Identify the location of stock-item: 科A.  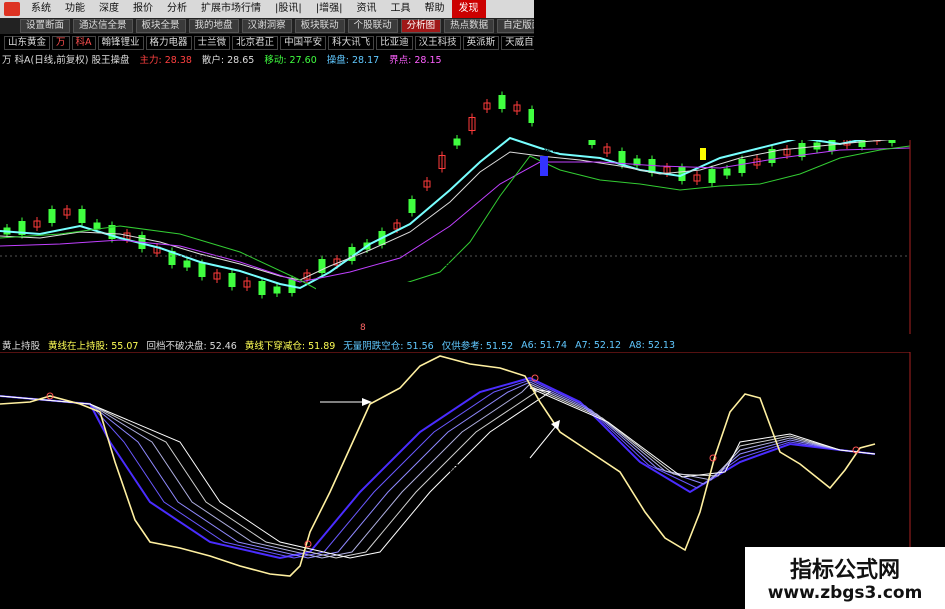
(83, 43).